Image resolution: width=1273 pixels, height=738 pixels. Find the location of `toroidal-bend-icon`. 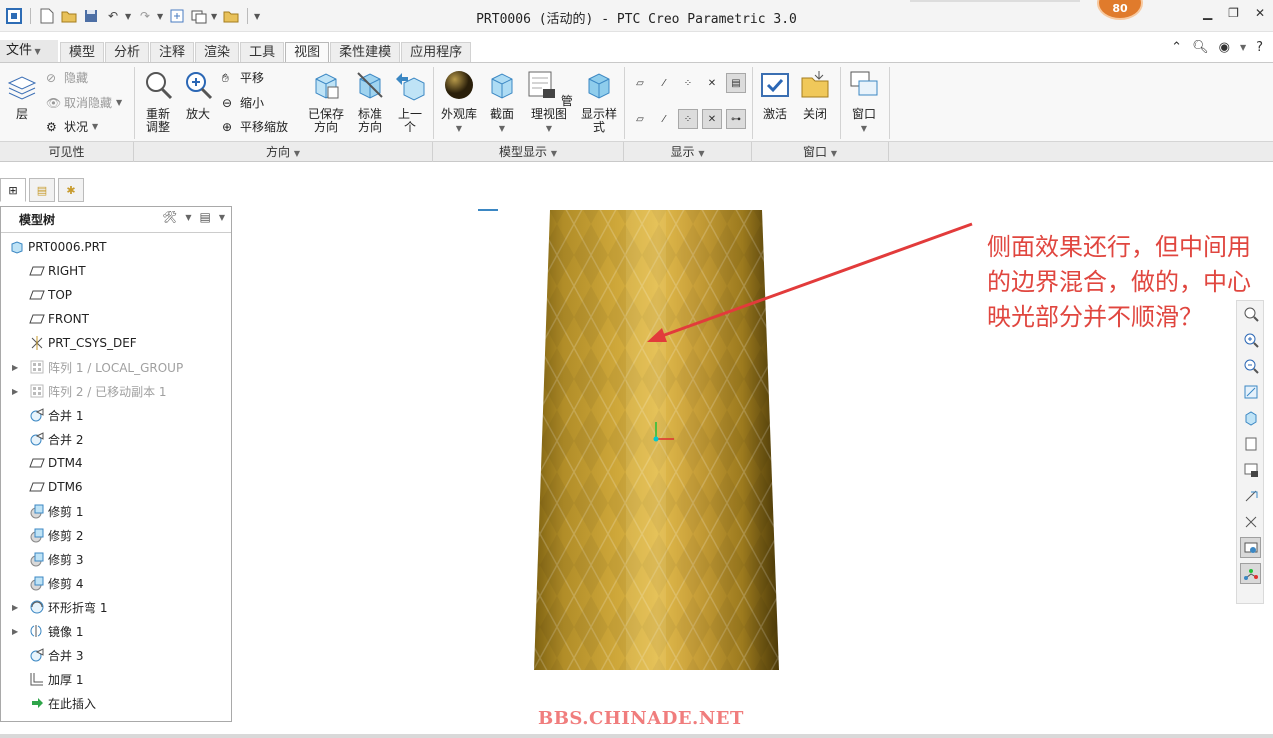

toroidal-bend-icon is located at coordinates (37, 607).